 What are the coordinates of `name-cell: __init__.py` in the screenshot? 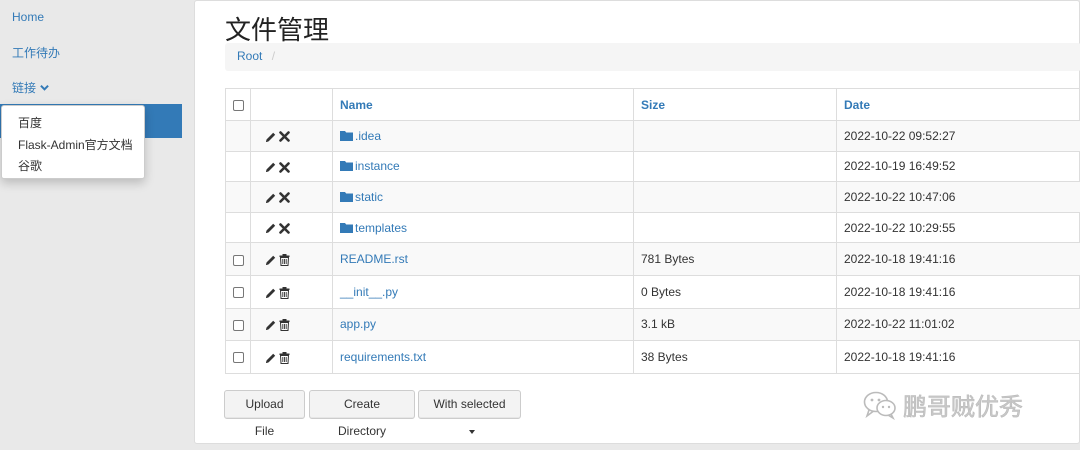 It's located at (483, 291).